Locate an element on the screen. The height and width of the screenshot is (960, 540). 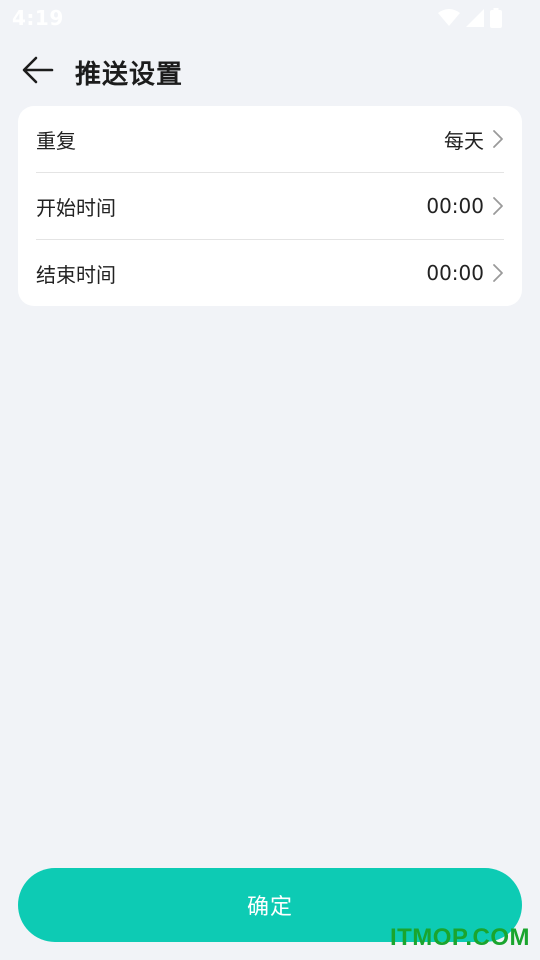
status-bar: 4:19 is located at coordinates (270, 18).